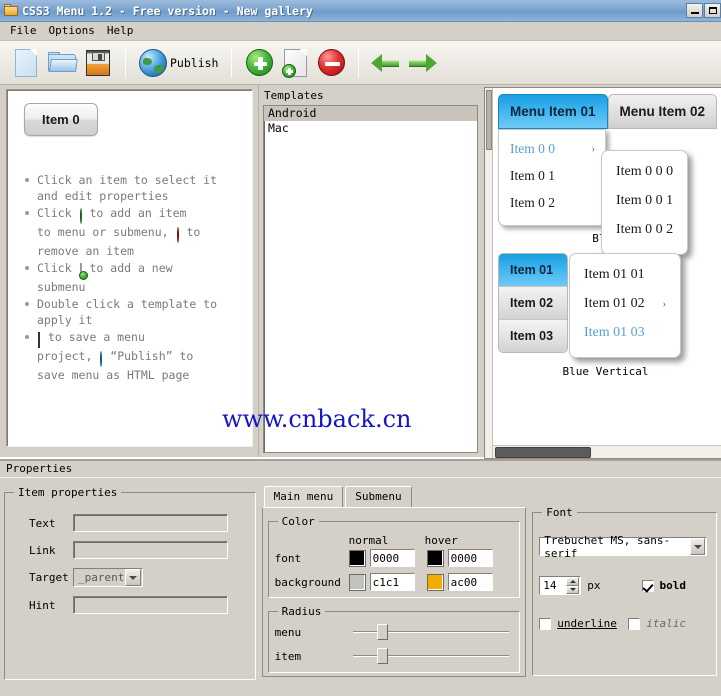  What do you see at coordinates (331, 63) in the screenshot?
I see `remove-item-button` at bounding box center [331, 63].